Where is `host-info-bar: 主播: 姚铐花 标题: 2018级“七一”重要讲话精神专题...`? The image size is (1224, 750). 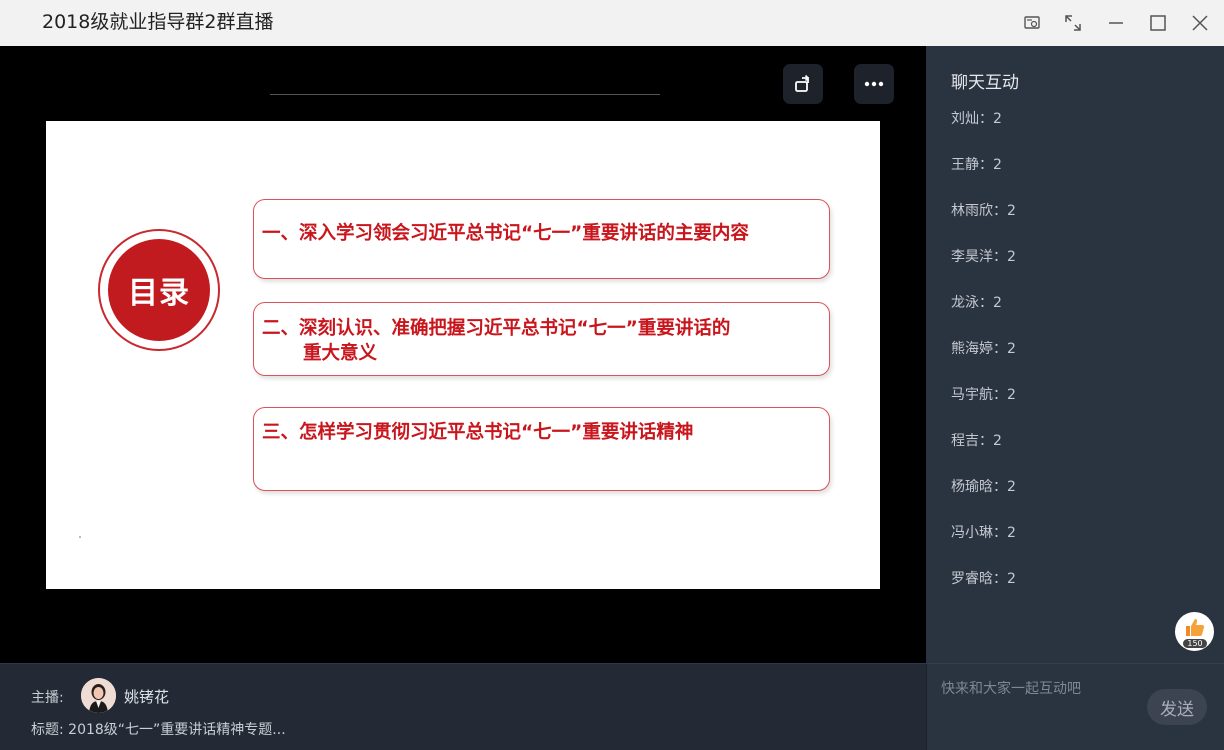 host-info-bar: 主播: 姚铐花 标题: 2018级“七一”重要讲话精神专题... is located at coordinates (463, 706).